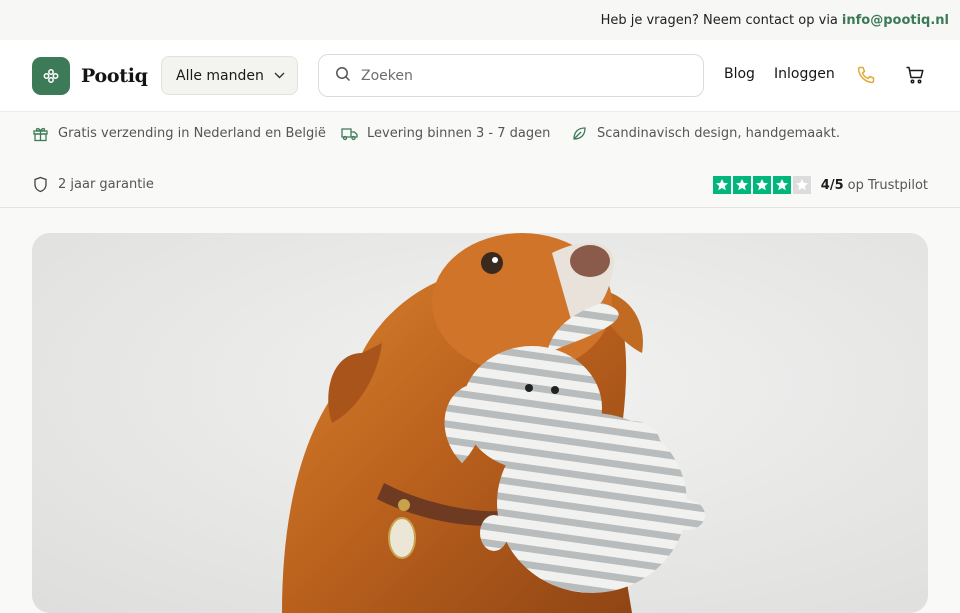  I want to click on rating-score: 4/5, so click(832, 185).